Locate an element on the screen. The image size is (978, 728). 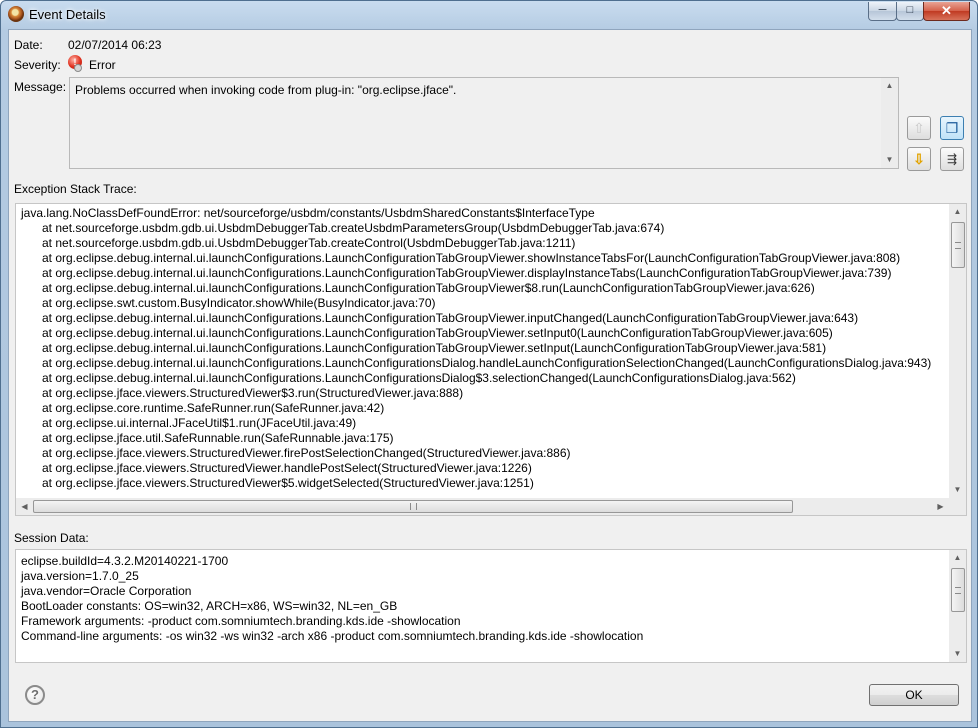
app-icon is located at coordinates (16, 14).